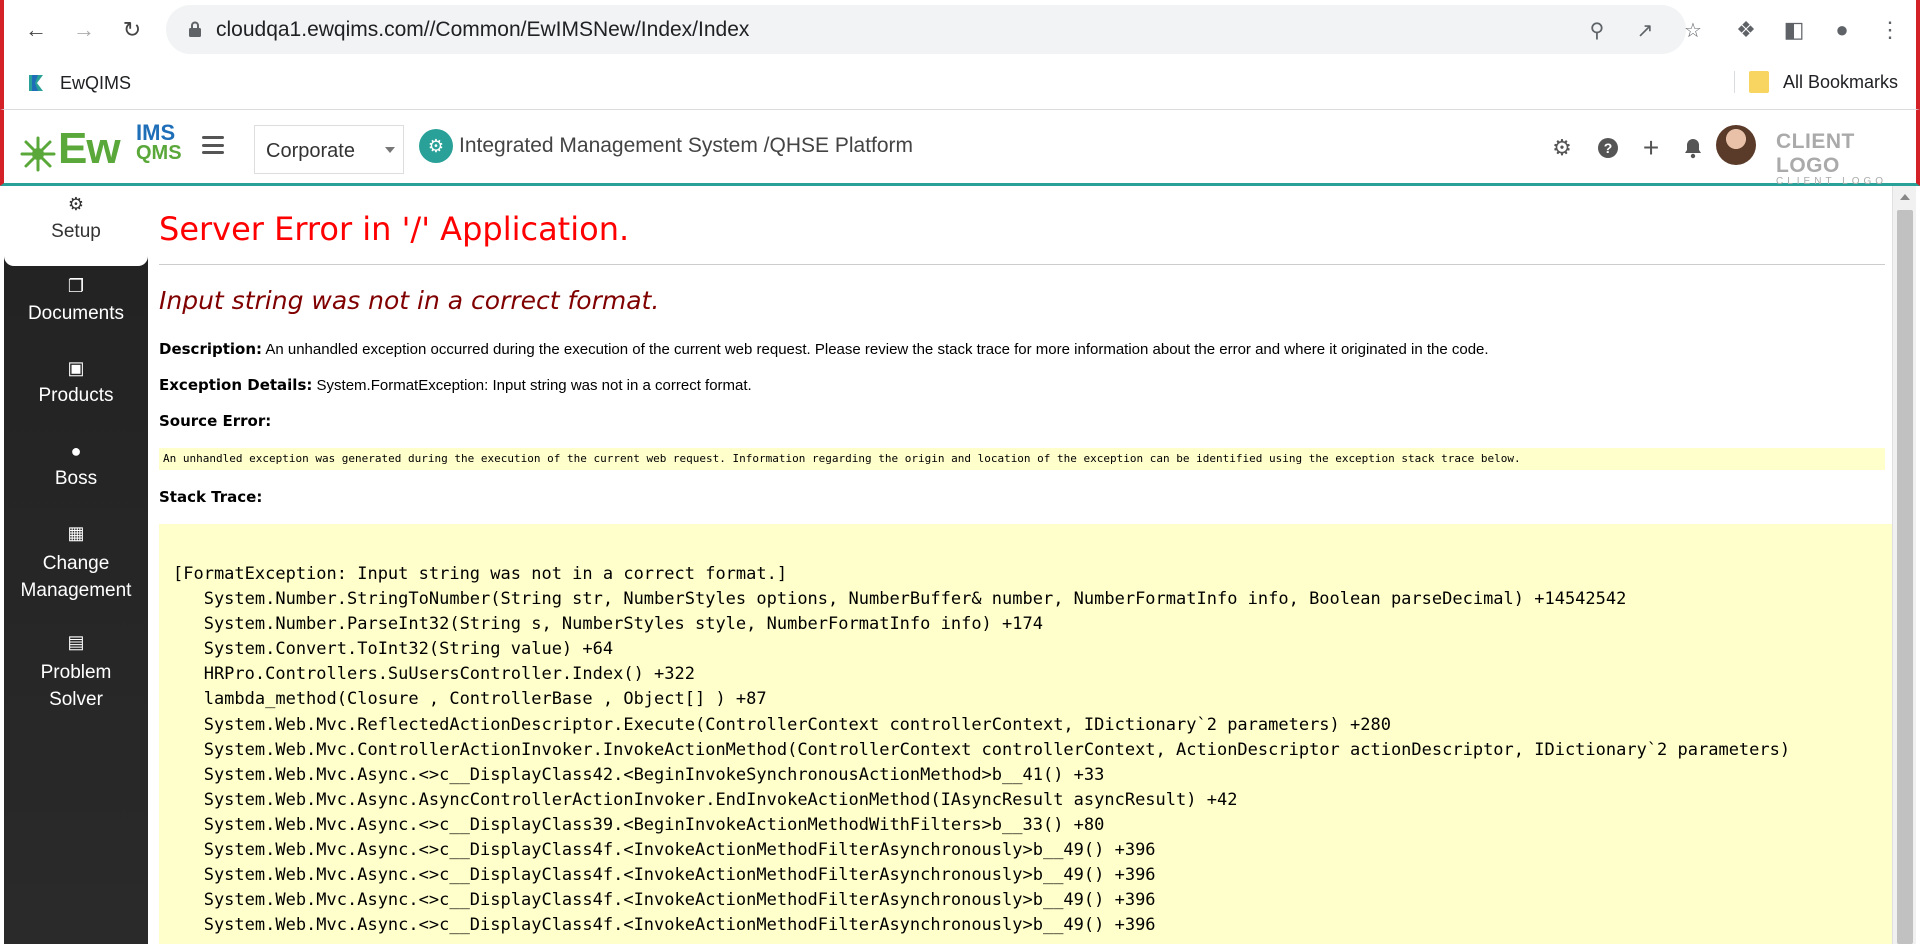 This screenshot has height=944, width=1920. I want to click on sidebar-item-label: Change Management, so click(76, 577).